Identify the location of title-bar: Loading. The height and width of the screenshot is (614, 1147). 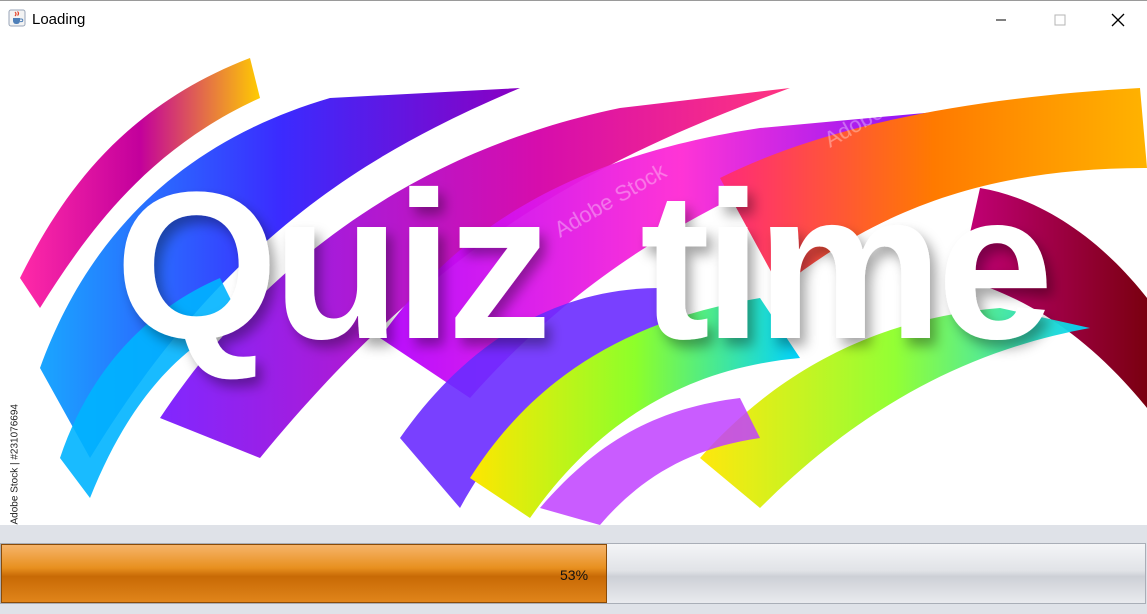
(573, 19).